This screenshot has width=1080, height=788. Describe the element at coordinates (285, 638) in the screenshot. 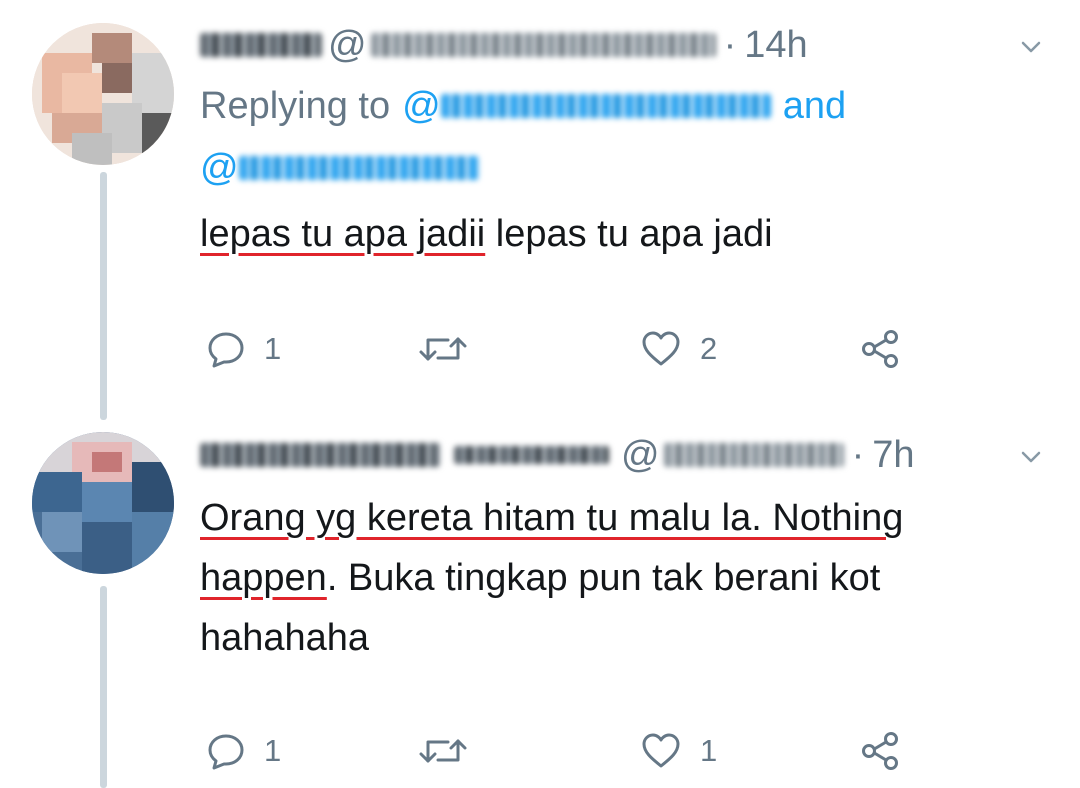

I see `tweet-text-segment: hahahaha` at that location.